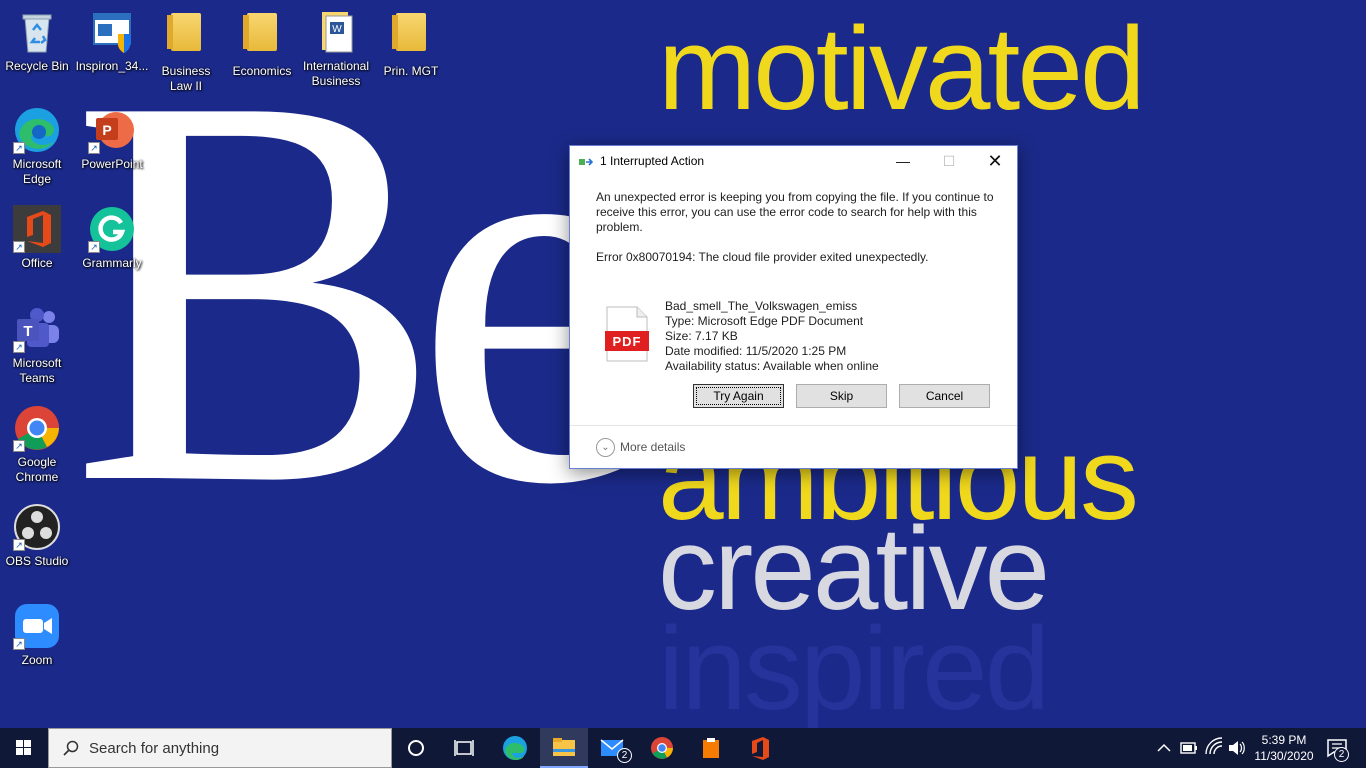  I want to click on desktop-icon-label: Office, so click(37, 263).